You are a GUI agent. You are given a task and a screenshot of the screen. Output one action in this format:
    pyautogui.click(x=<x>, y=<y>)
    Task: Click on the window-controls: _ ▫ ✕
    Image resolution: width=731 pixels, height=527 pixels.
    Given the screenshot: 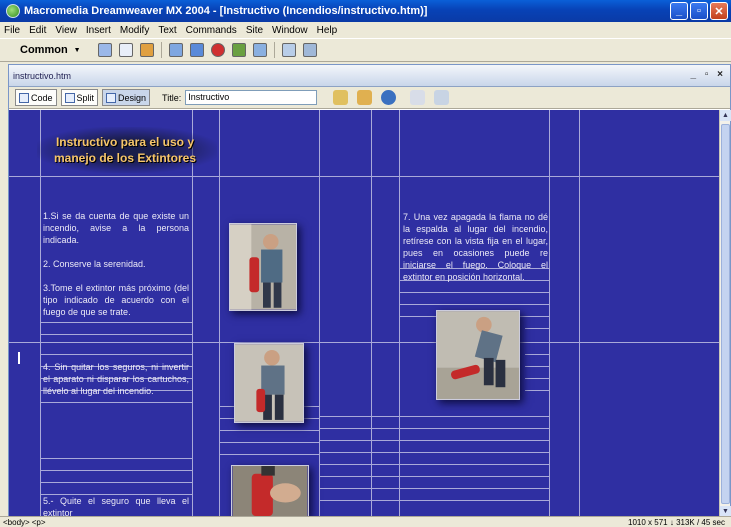 What is the action you would take?
    pyautogui.click(x=699, y=11)
    